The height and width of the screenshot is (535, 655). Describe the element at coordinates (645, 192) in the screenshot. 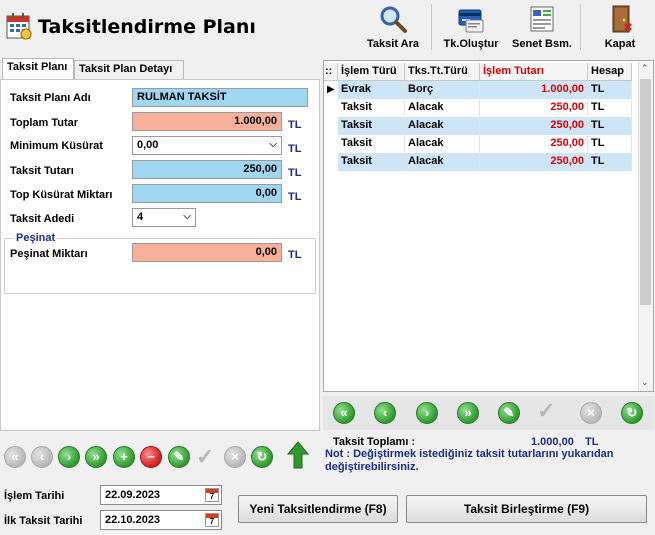

I see `scroll-thumb` at that location.